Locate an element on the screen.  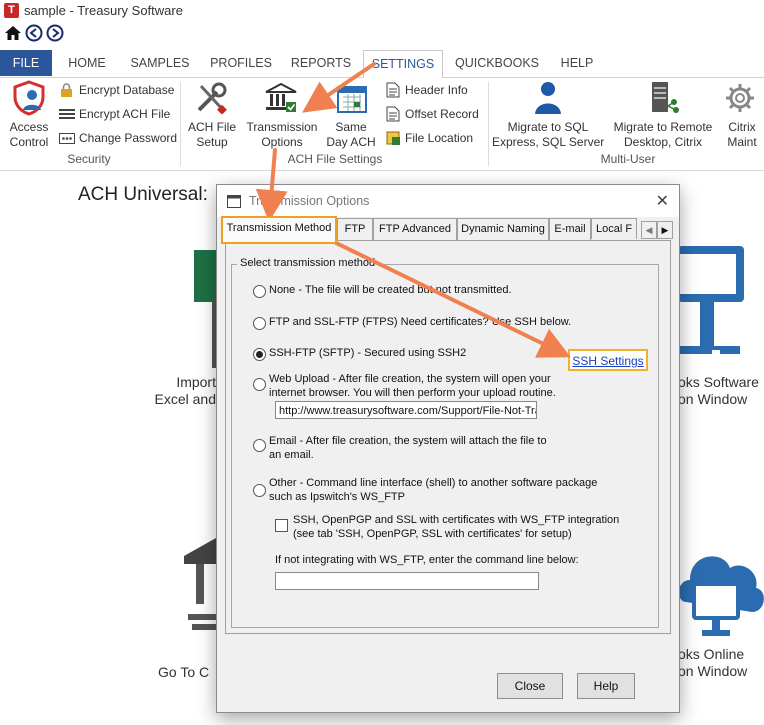
quickbooks-online-label: oks Online on Window is located at coordinates (721, 663).